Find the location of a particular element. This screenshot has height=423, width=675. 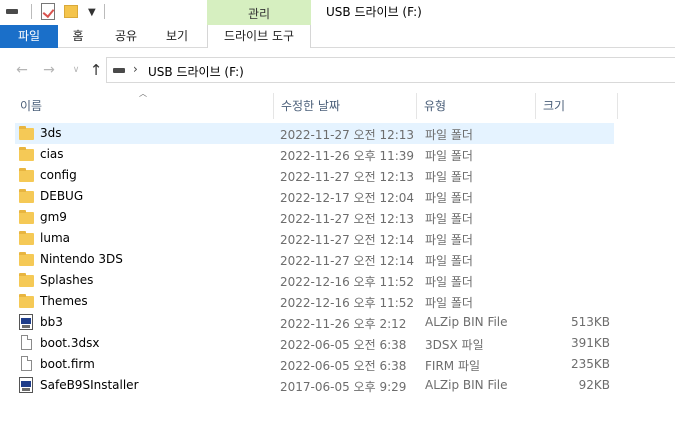

file-type: 3DSX 파일 is located at coordinates (454, 345).